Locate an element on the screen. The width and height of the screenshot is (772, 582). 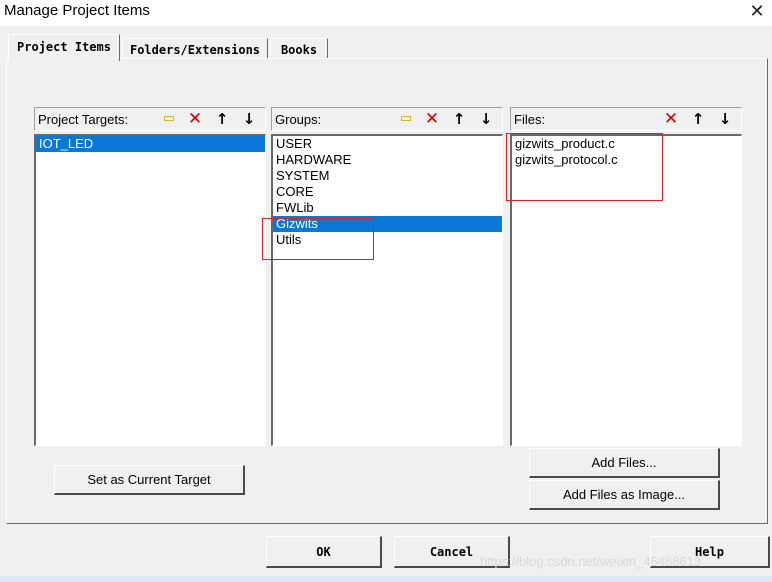
list-item: IOT_LED is located at coordinates (150, 144).